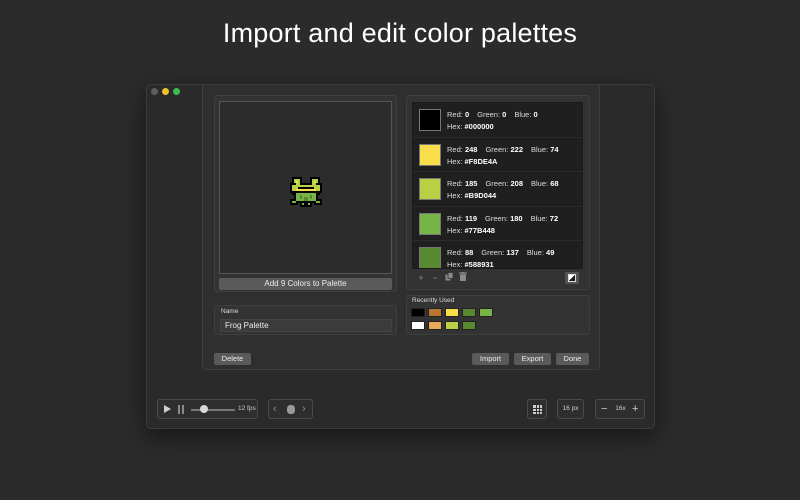 The image size is (800, 500). What do you see at coordinates (481, 161) in the screenshot?
I see `hex-value: #F8DE4A` at bounding box center [481, 161].